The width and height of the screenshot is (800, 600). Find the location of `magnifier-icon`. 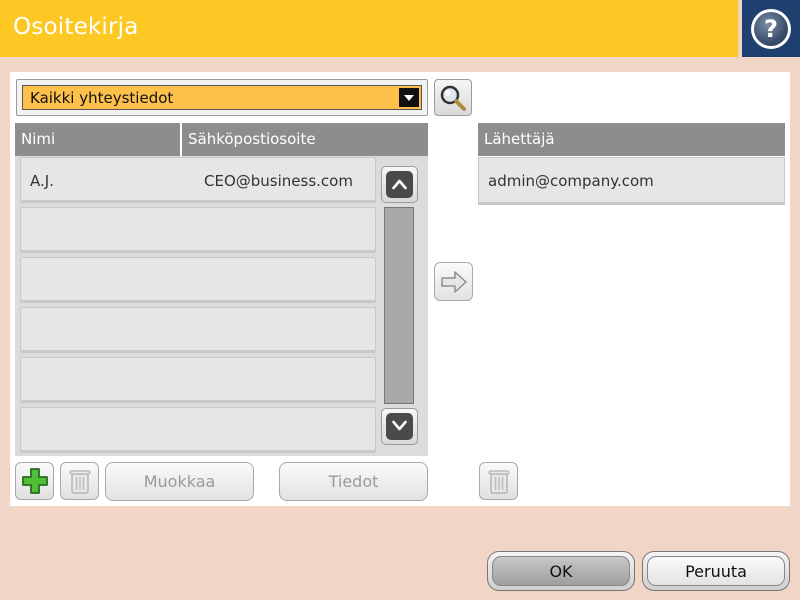

magnifier-icon is located at coordinates (453, 98).